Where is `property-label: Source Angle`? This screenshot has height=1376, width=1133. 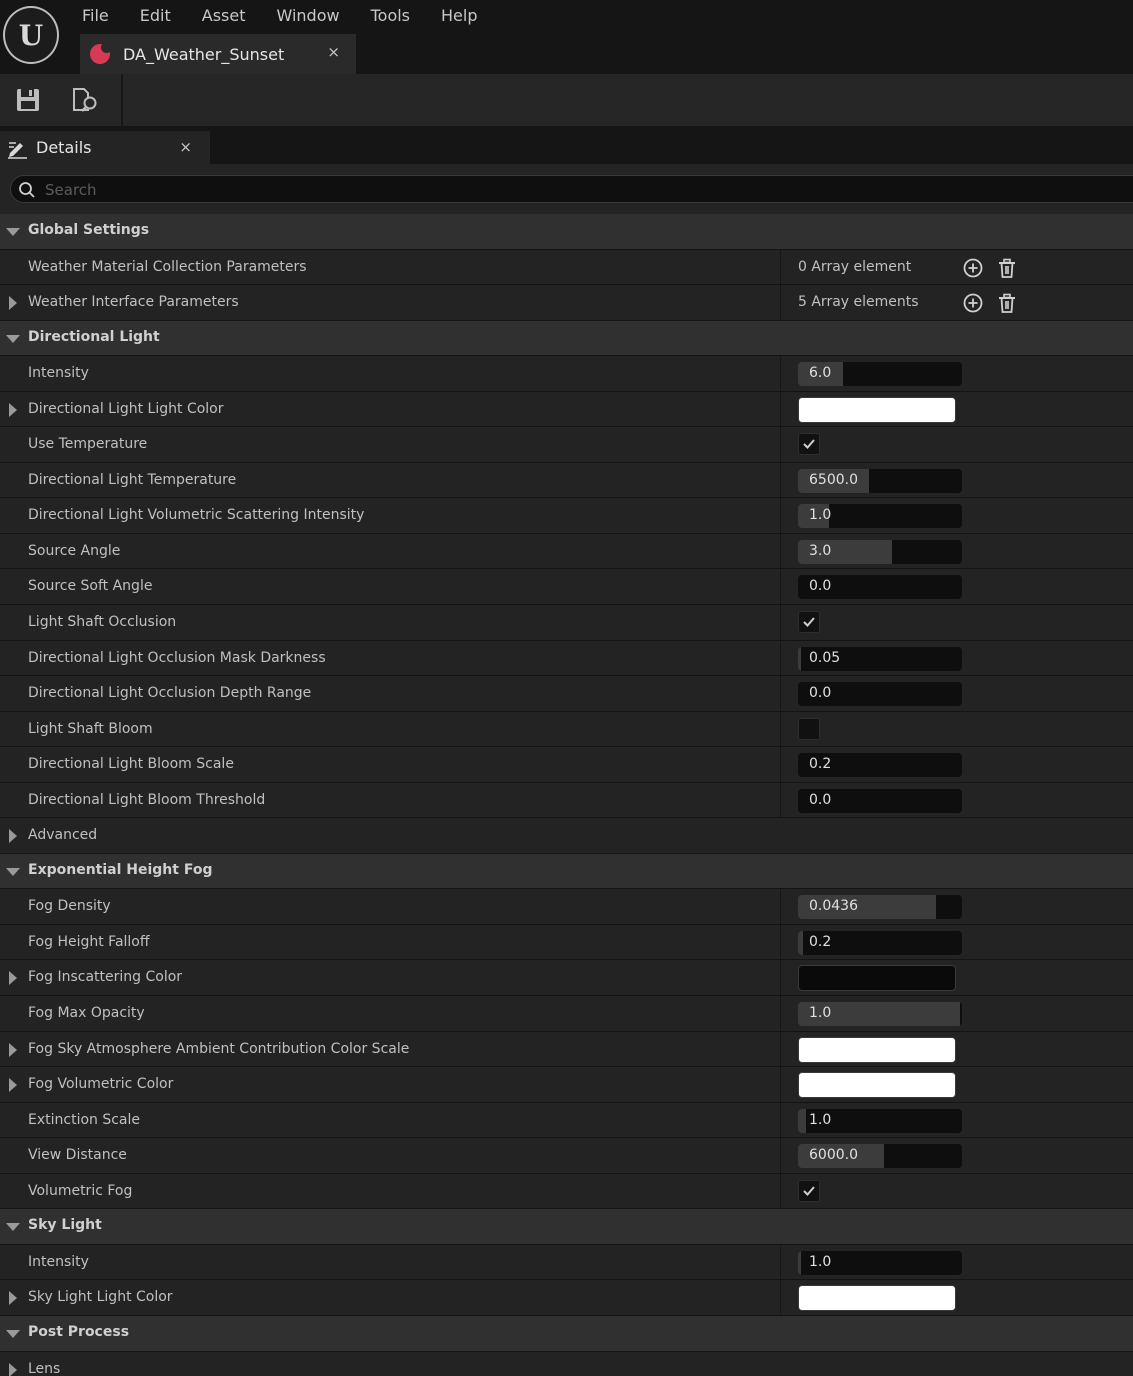 property-label: Source Angle is located at coordinates (74, 550).